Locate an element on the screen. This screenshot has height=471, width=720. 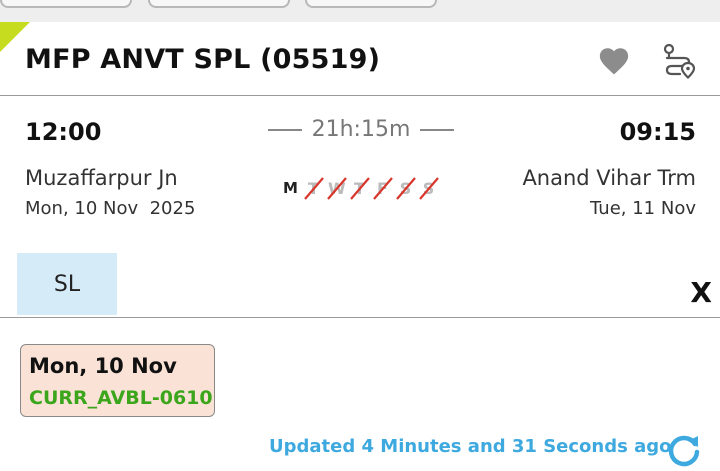
class-tab-sl: SL is located at coordinates (67, 284).